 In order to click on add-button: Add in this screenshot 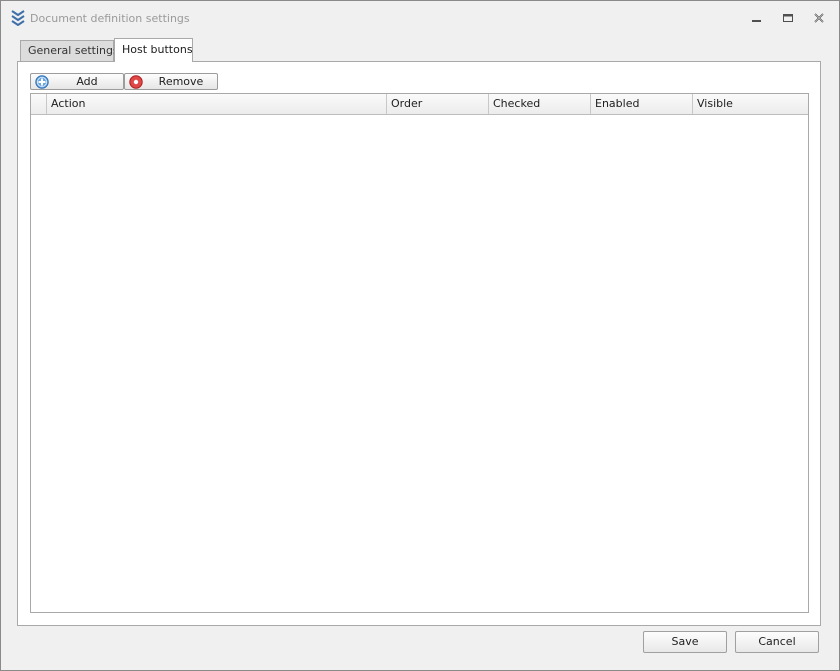, I will do `click(77, 81)`.